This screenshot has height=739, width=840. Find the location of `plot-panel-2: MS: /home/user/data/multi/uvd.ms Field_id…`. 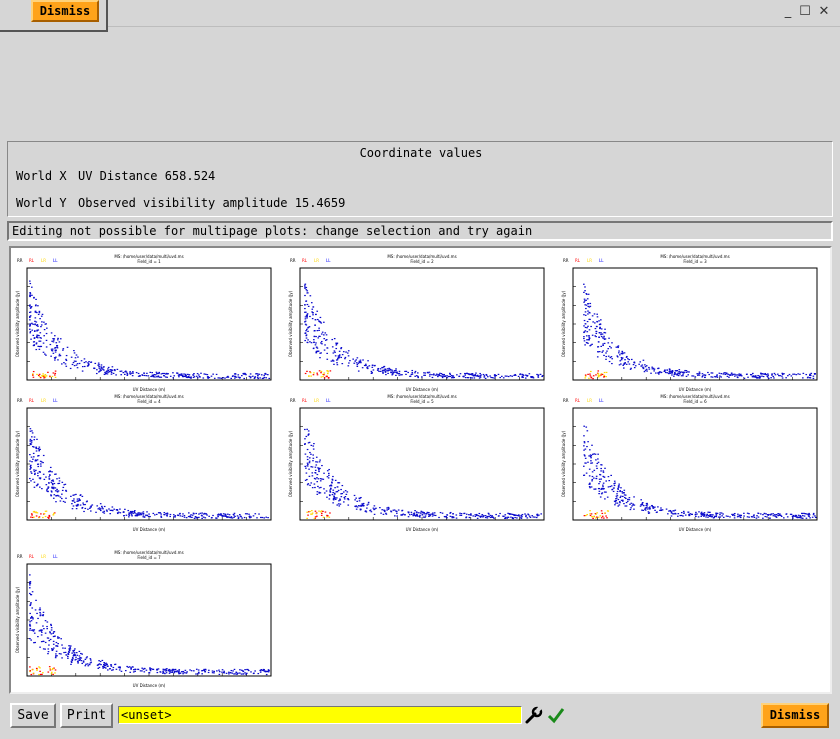

plot-panel-2: MS: /home/user/data/multi/uvd.ms Field_id… is located at coordinates (418, 327).